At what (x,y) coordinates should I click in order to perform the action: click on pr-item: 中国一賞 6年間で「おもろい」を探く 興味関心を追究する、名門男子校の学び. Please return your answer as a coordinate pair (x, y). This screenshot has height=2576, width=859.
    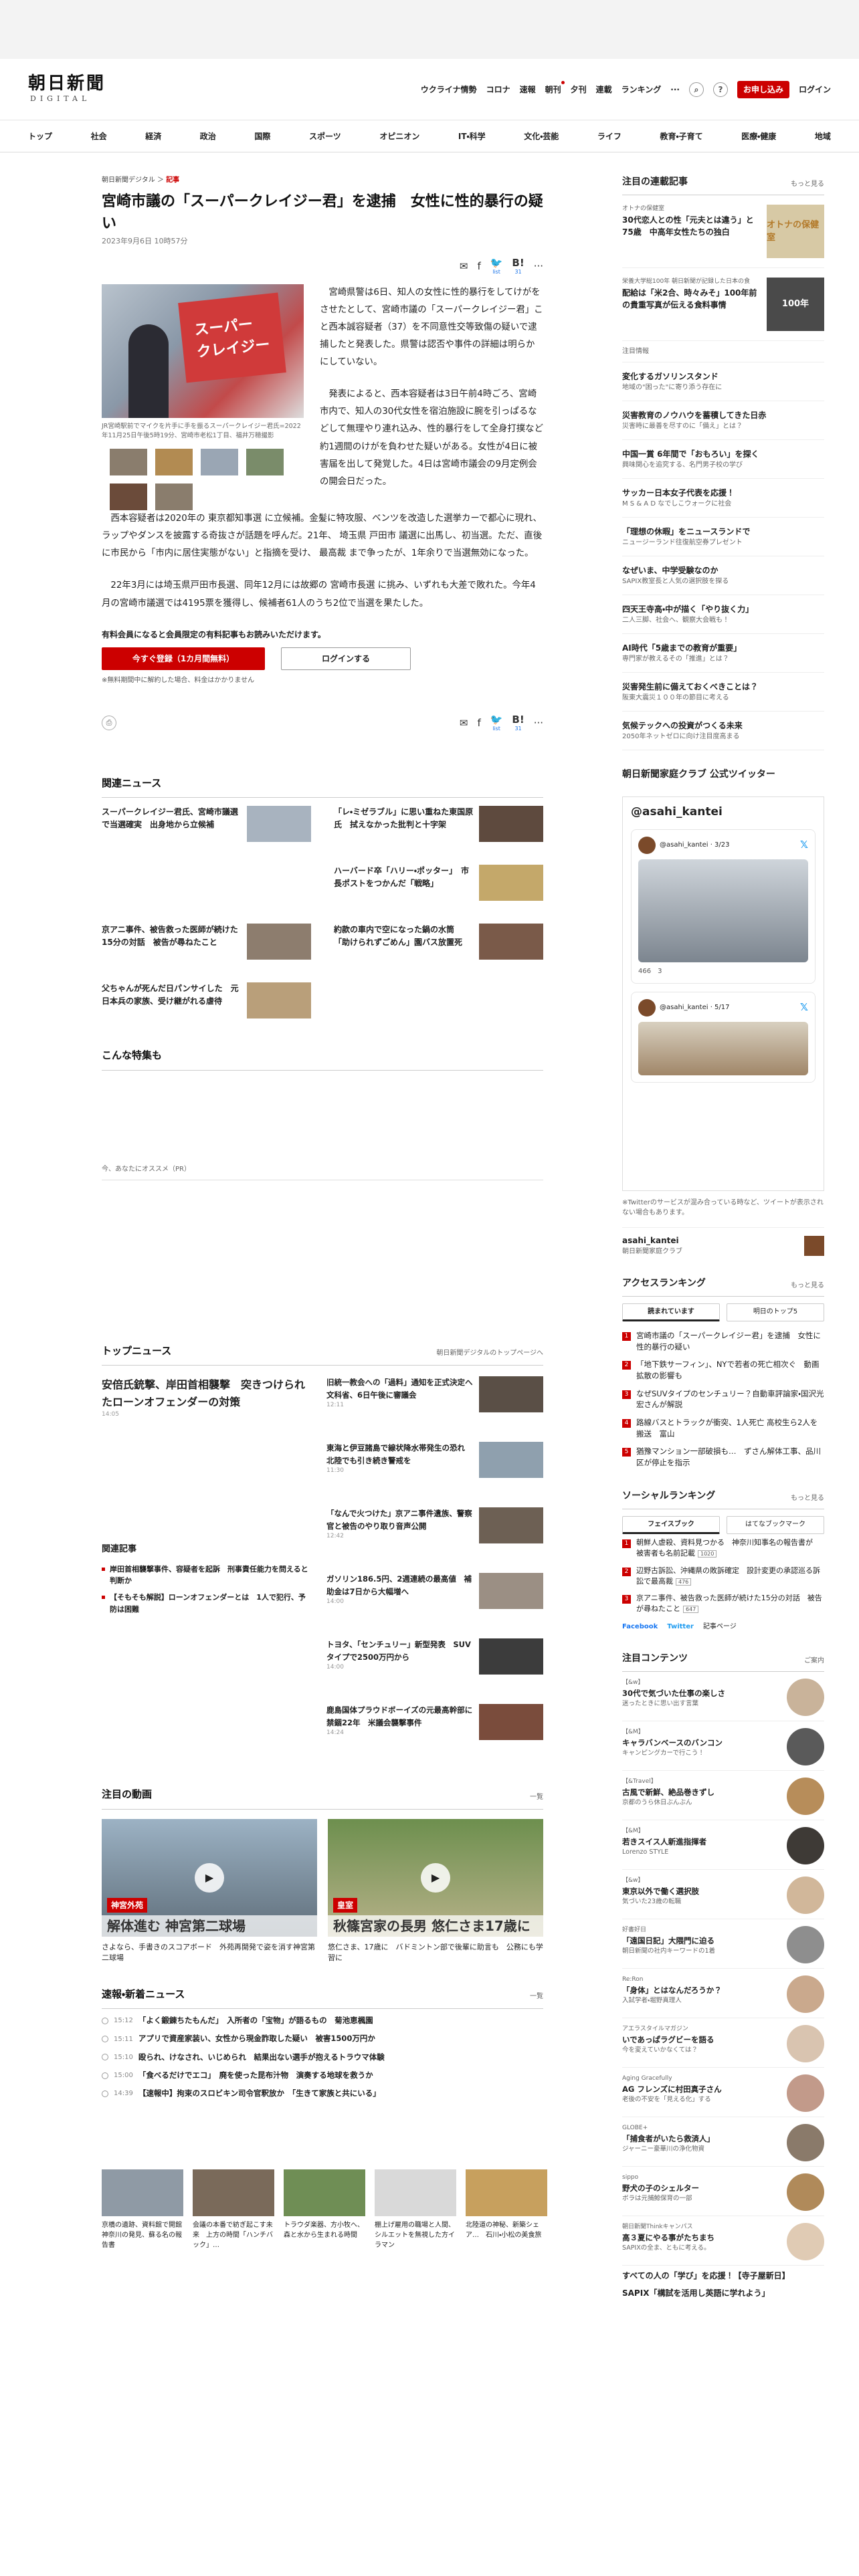
    Looking at the image, I should click on (723, 459).